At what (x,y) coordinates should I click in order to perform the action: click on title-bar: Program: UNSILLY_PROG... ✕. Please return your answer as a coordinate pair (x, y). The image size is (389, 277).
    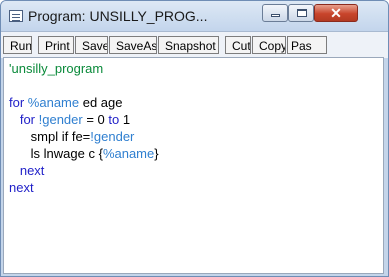
    Looking at the image, I should click on (194, 16).